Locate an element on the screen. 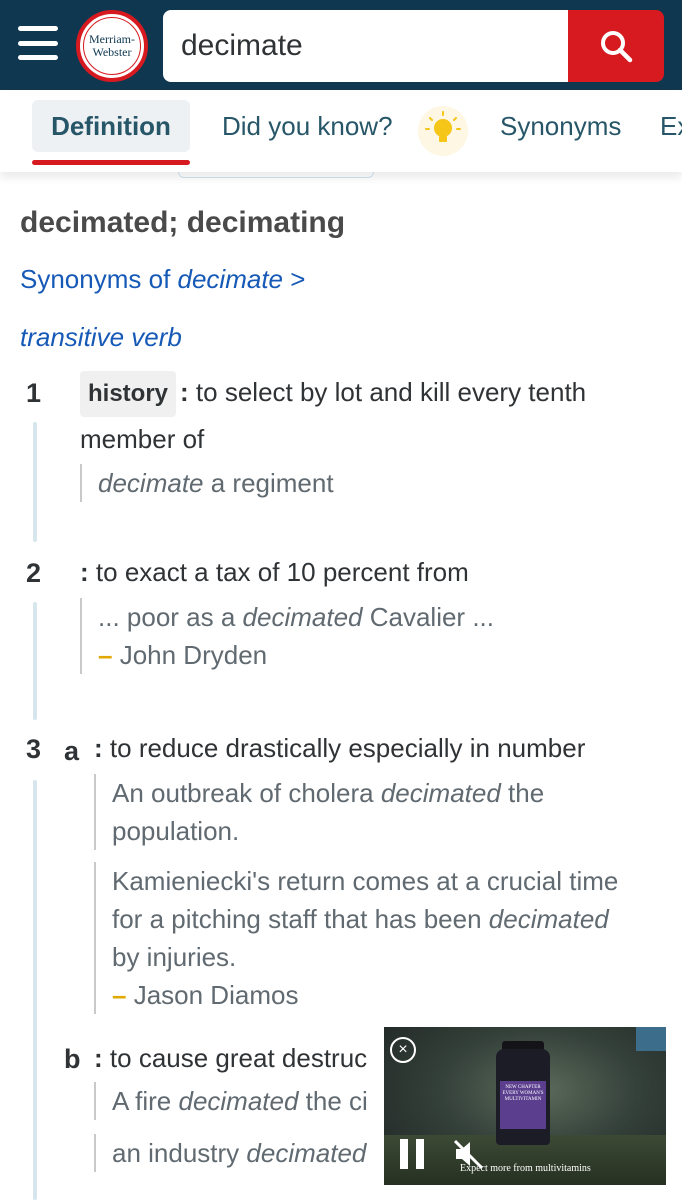 The image size is (682, 1200). merriam-webster-logo: Merriam- Webster is located at coordinates (112, 46).